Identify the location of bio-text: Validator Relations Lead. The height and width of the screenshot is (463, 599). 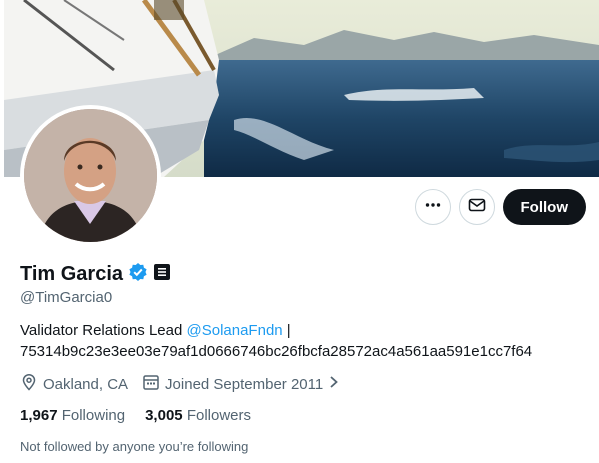
(103, 330).